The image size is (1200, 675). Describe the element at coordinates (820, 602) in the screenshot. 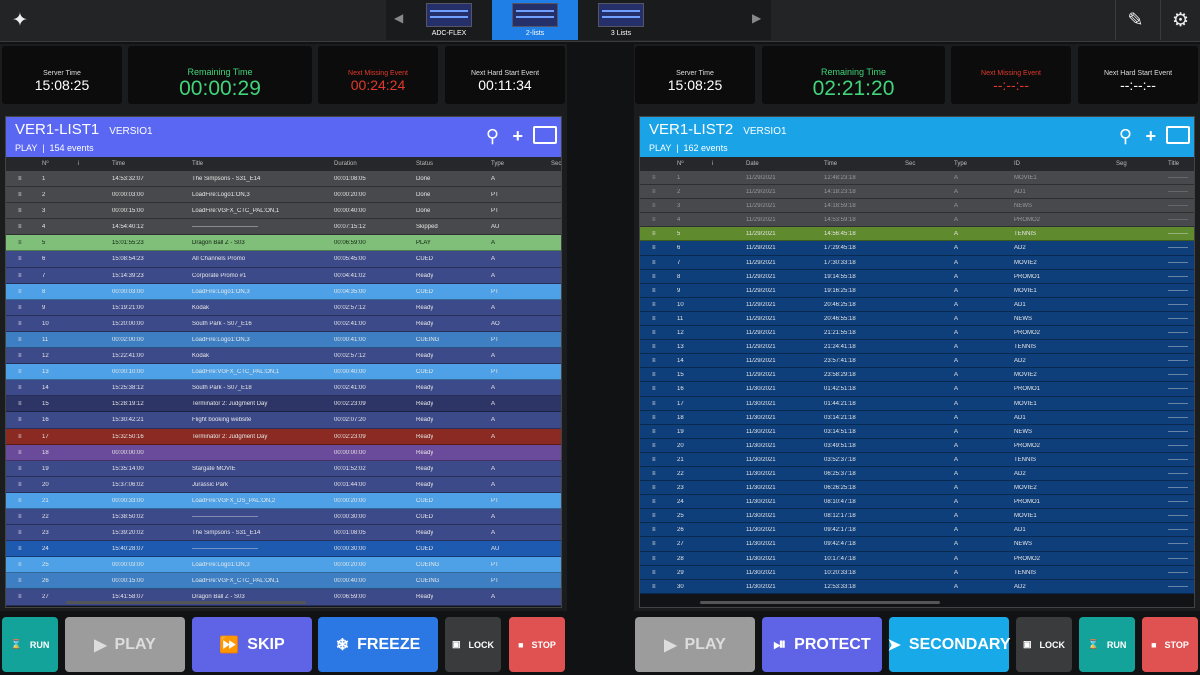

I see `horizontal-scrollbar` at that location.